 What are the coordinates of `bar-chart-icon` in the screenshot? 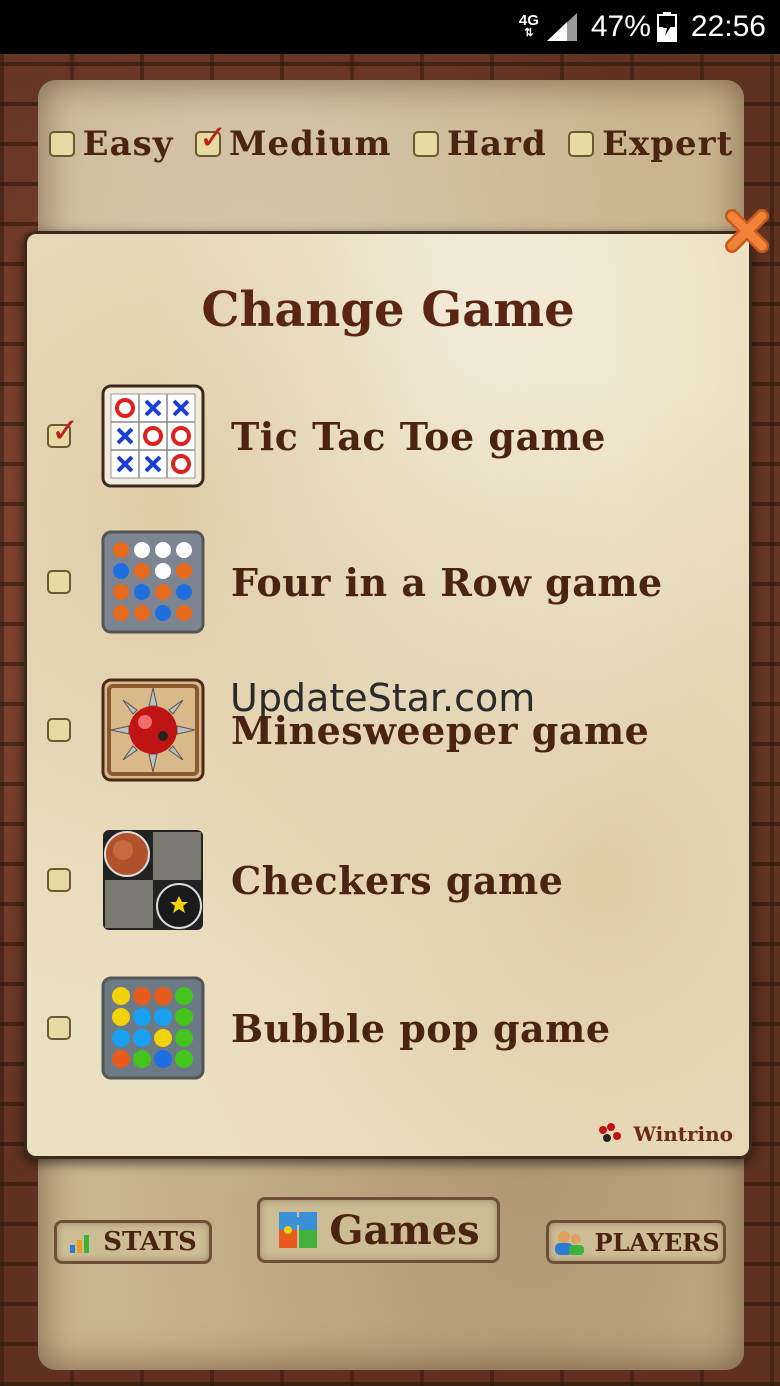 It's located at (80, 1244).